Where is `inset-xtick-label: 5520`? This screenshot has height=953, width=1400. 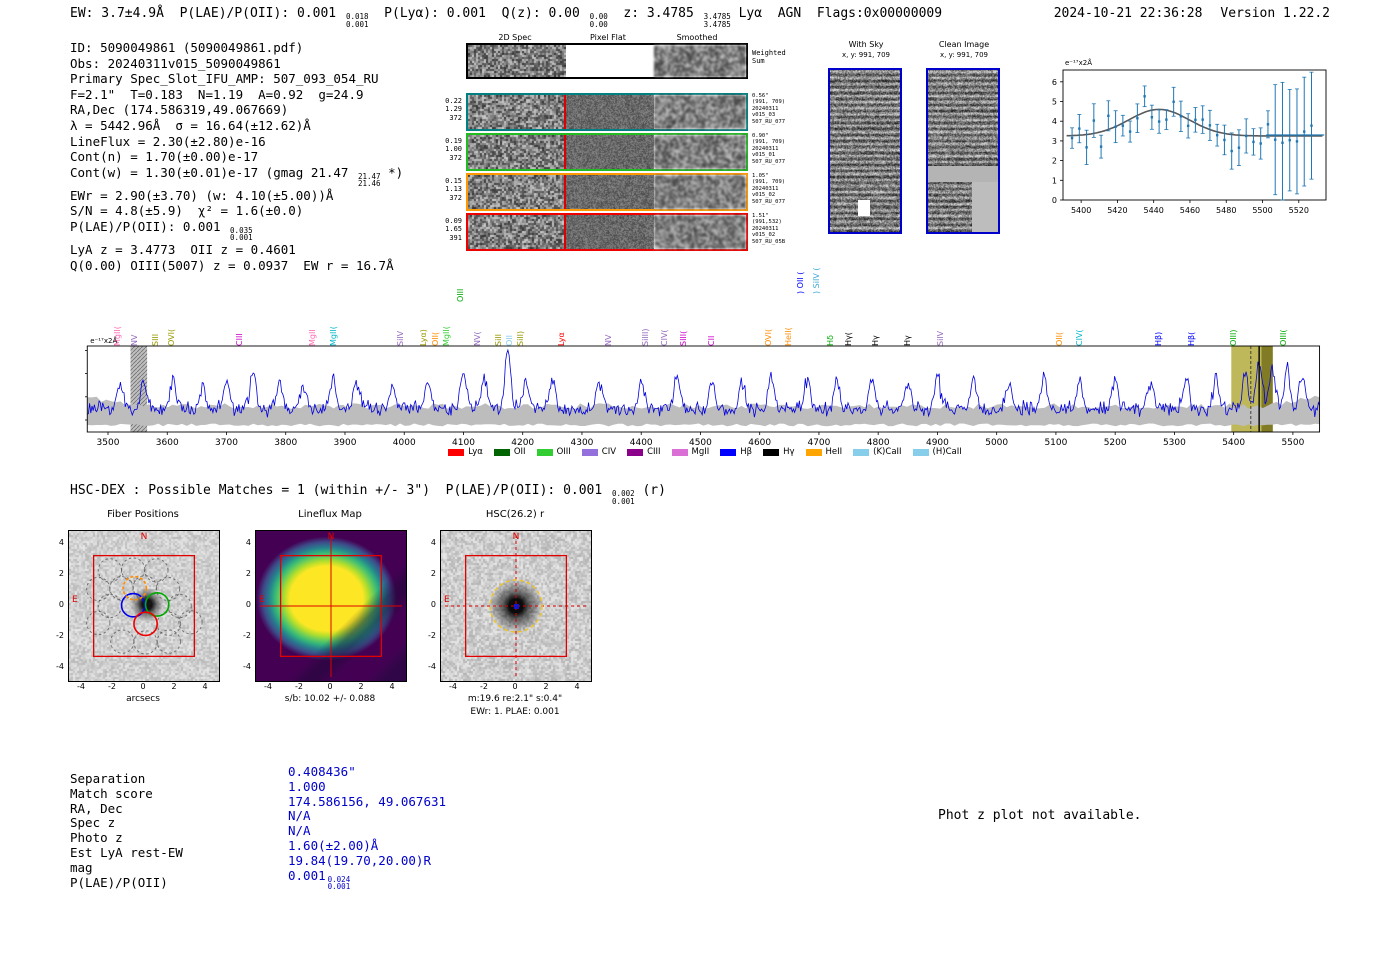
inset-xtick-label: 5520 is located at coordinates (1299, 210).